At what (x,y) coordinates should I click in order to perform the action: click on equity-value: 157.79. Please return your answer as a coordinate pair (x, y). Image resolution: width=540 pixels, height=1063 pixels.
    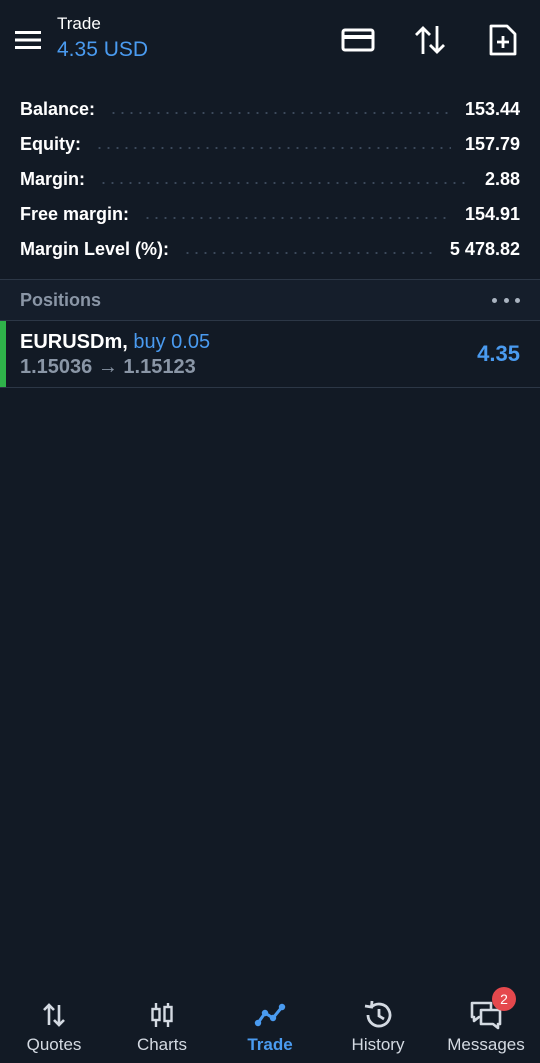
    Looking at the image, I should click on (492, 144).